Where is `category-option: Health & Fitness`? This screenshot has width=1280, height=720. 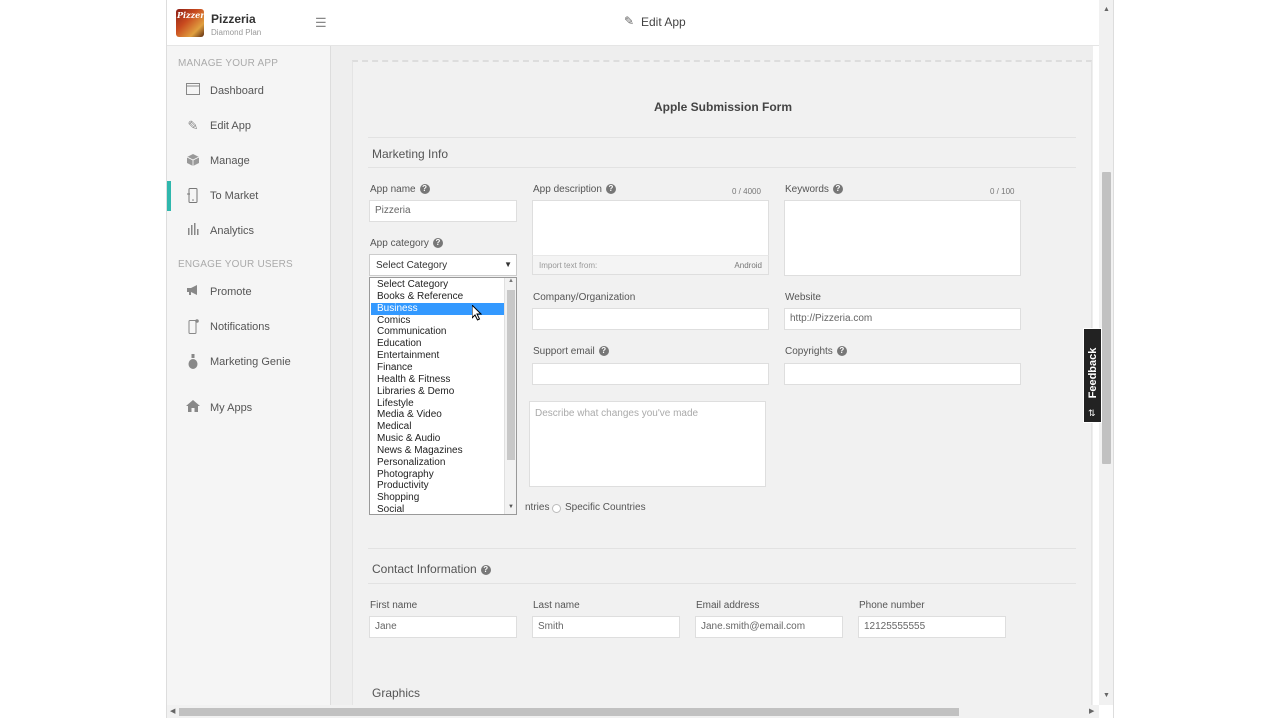 category-option: Health & Fitness is located at coordinates (437, 380).